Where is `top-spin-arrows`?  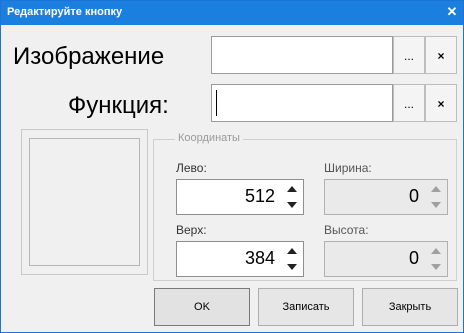
top-spin-arrows is located at coordinates (292, 259).